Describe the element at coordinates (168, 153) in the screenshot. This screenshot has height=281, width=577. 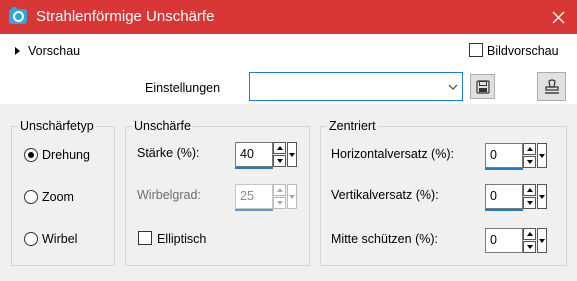
I see `strength-label: Stärke (%):` at that location.